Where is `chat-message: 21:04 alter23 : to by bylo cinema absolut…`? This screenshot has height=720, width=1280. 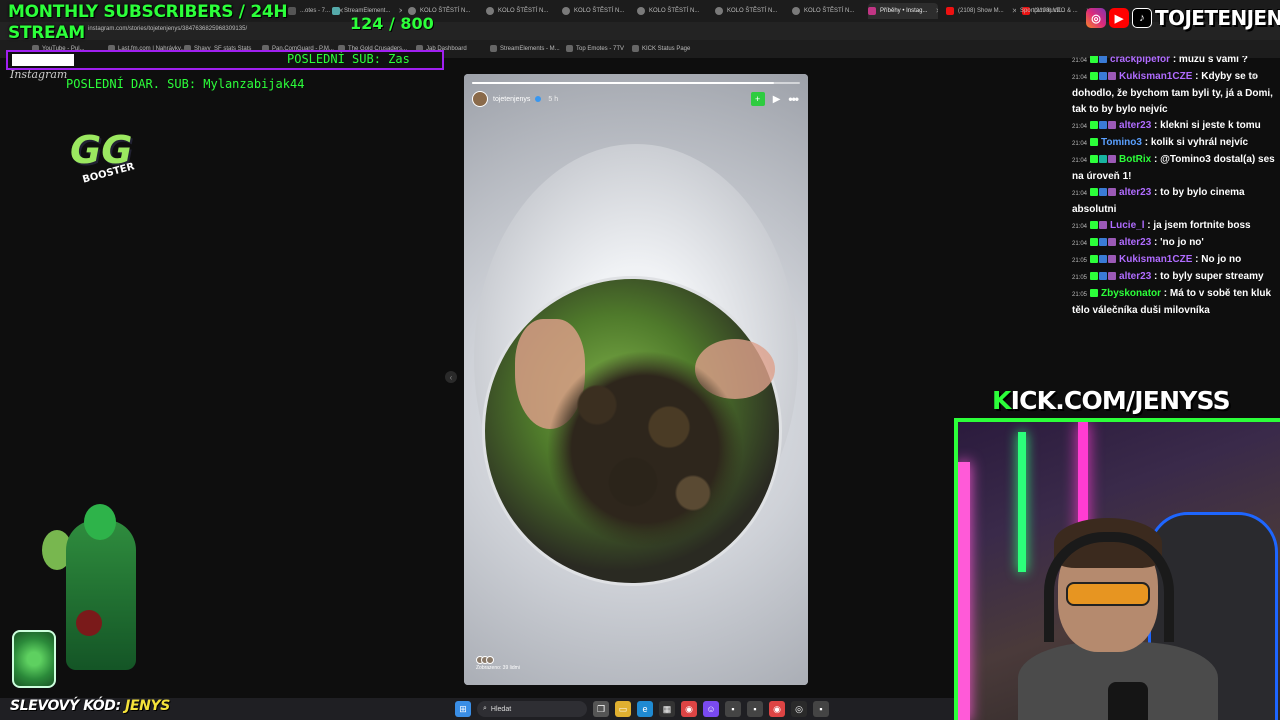
chat-message: 21:04 alter23 : to by bylo cinema absolut… is located at coordinates (1173, 201).